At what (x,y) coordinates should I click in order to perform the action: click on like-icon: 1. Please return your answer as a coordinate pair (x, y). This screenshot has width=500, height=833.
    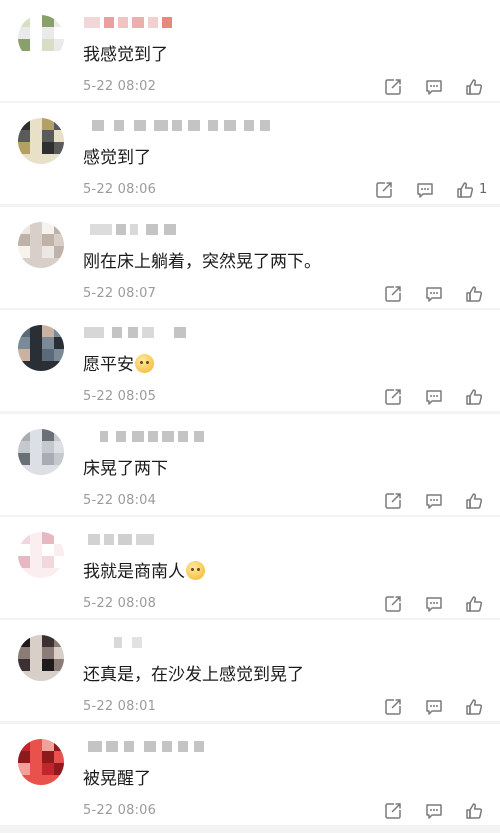
    Looking at the image, I should click on (471, 190).